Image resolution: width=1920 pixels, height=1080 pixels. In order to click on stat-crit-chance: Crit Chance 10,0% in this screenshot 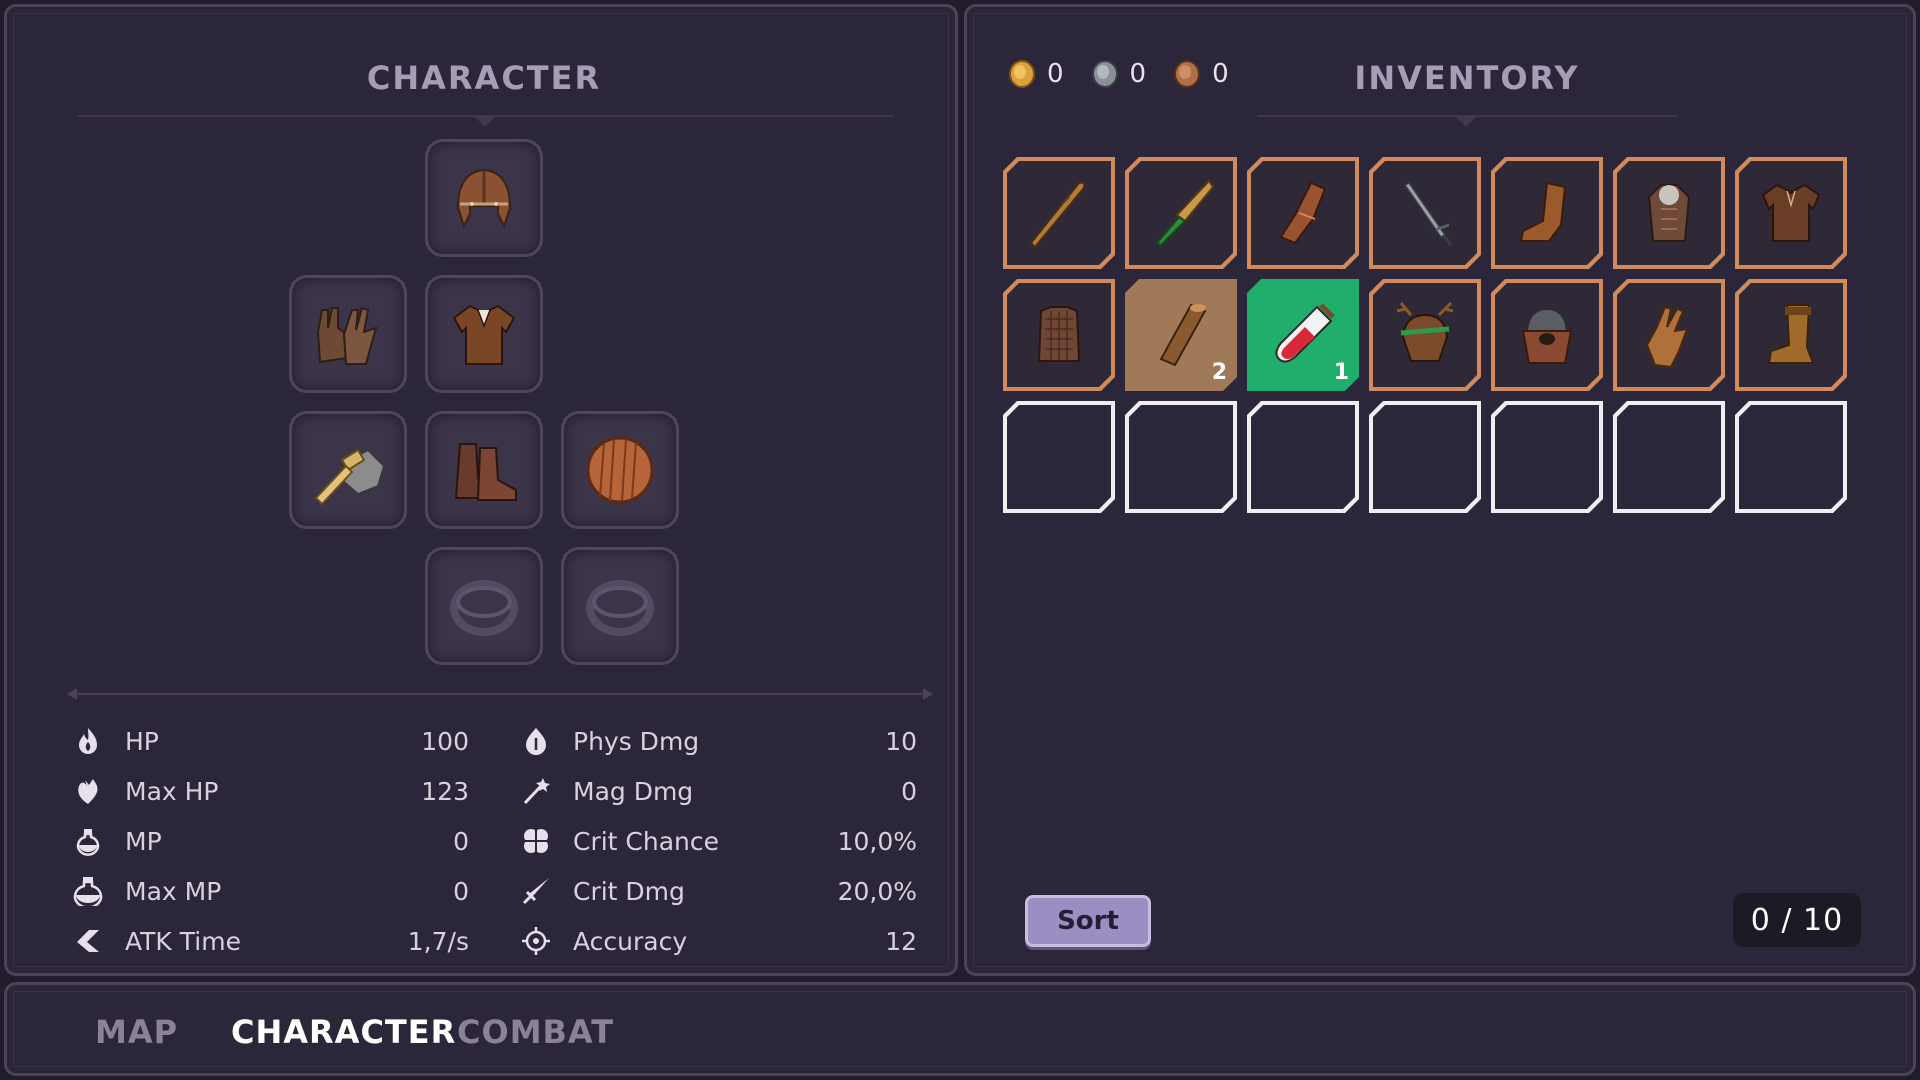, I will do `click(718, 841)`.